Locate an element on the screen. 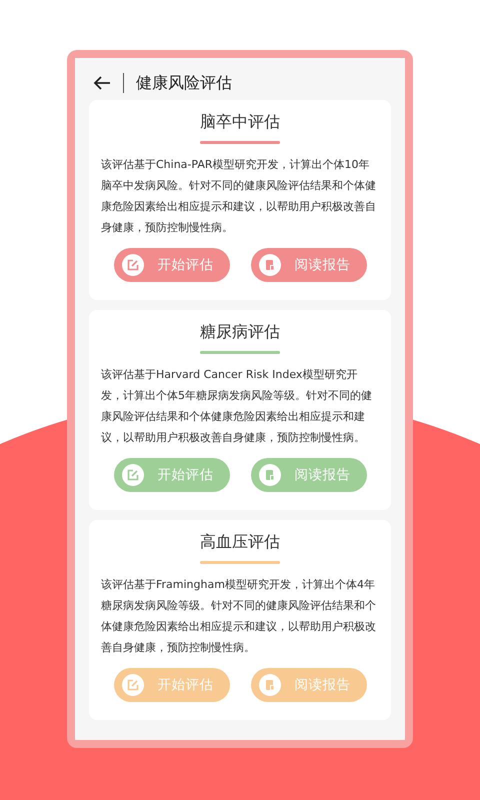  card-description: 该评估基于Framingham模型研究开发，计算出个体4年糖尿病发病风险等级。针对不同的健康风险评估结果和个体健康危险因素给出相应提示和建议，以帮助用户积极改善自身健康，预防控制慢性病。 is located at coordinates (239, 616).